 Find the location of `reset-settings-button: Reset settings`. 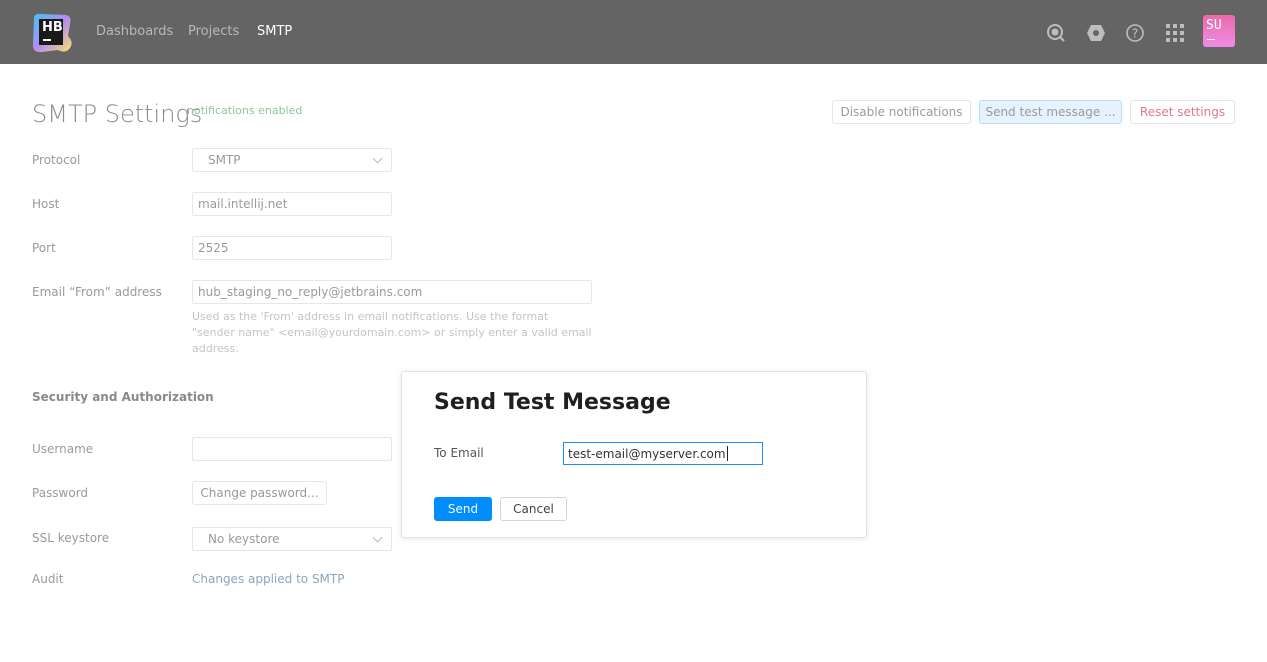

reset-settings-button: Reset settings is located at coordinates (1182, 112).